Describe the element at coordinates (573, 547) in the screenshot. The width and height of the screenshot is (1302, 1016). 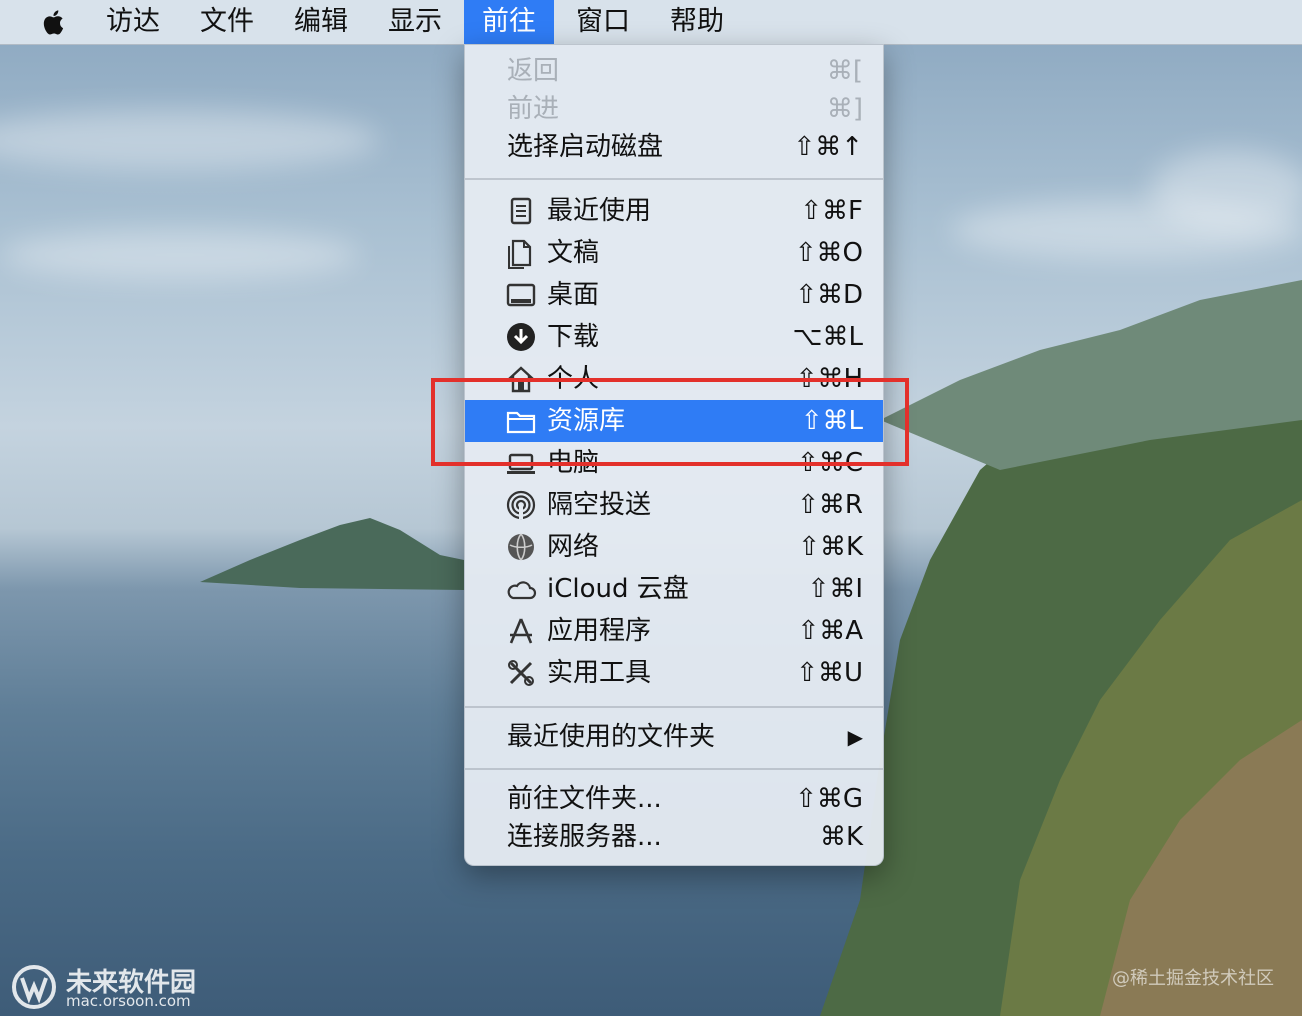
I see `menu-item-label: 网络` at that location.